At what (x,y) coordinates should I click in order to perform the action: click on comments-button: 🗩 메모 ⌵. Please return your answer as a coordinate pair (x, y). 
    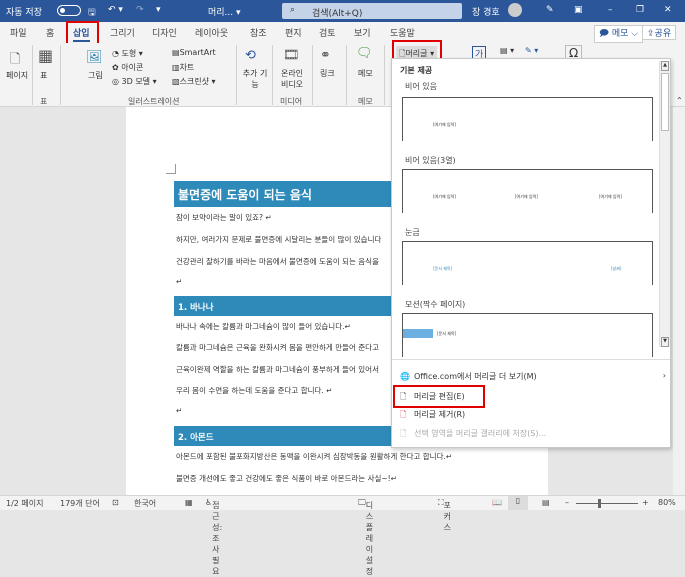
    Looking at the image, I should click on (619, 34).